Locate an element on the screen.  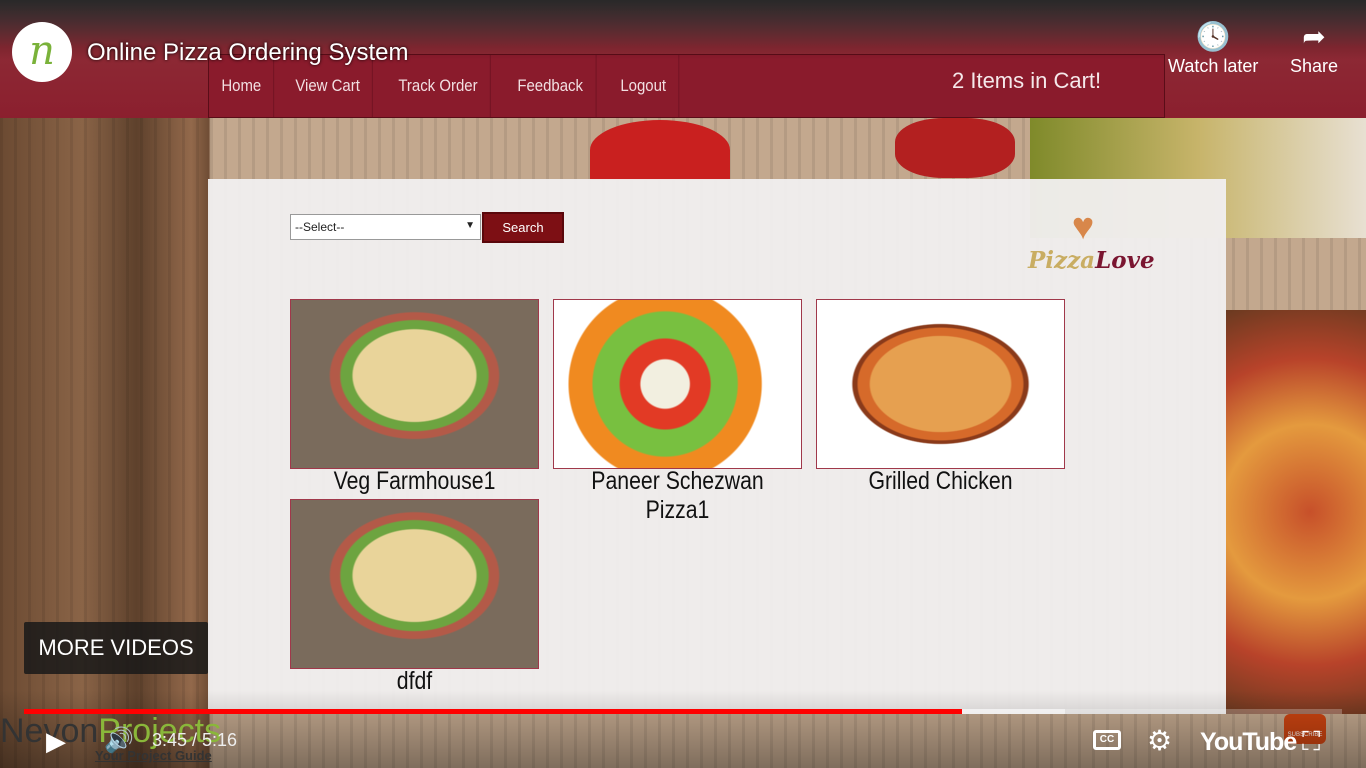
product-card: Paneer Schezwan Pizza1 is located at coordinates (677, 412).